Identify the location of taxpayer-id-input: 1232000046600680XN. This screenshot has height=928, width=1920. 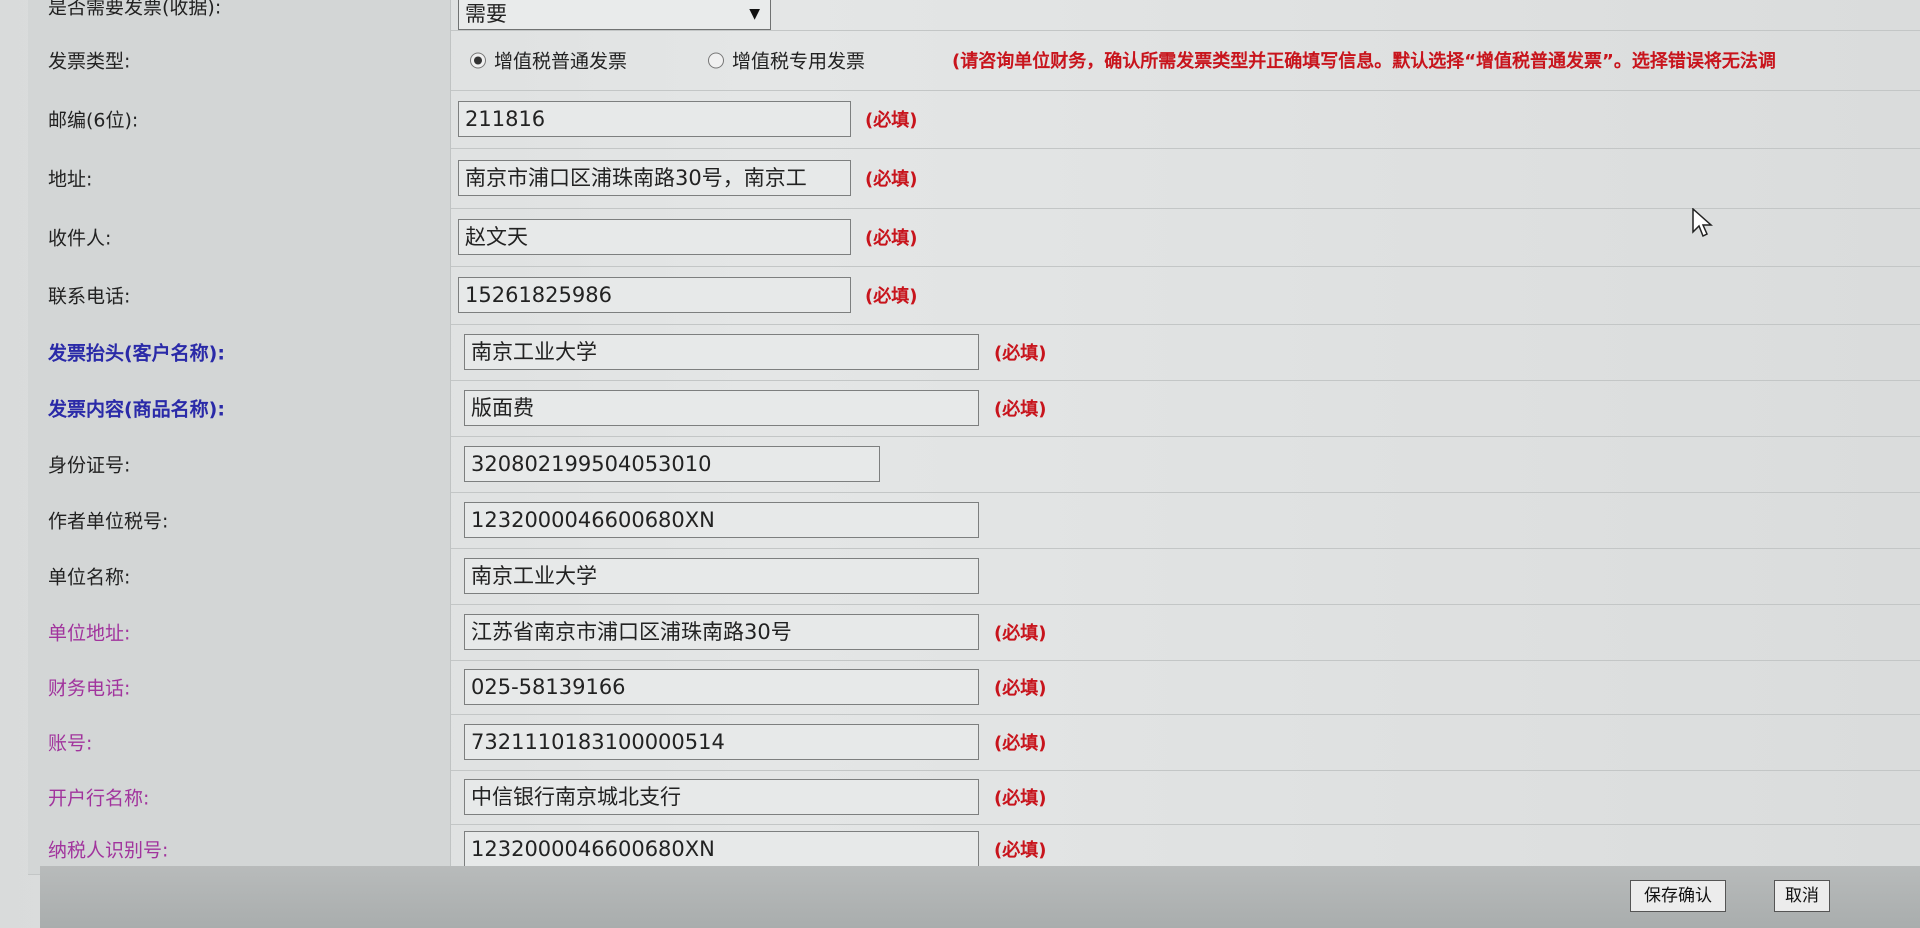
(721, 849).